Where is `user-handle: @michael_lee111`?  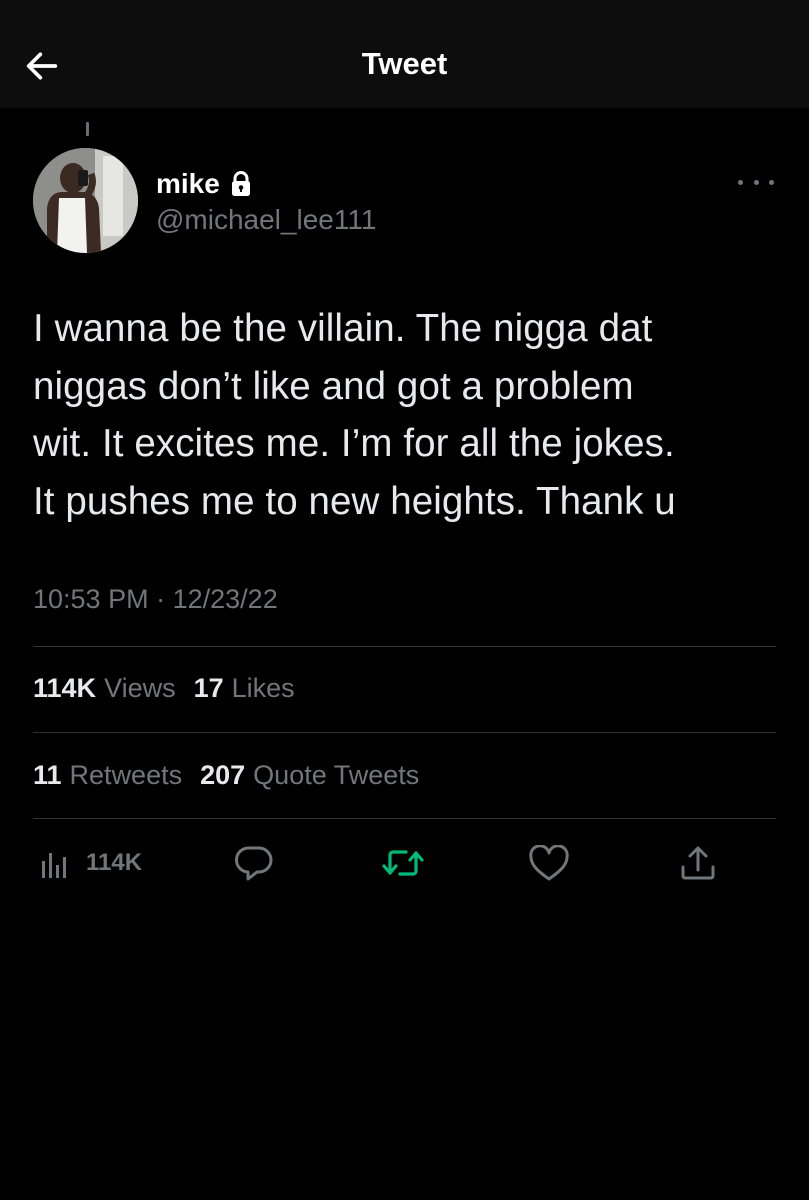 user-handle: @michael_lee111 is located at coordinates (266, 220).